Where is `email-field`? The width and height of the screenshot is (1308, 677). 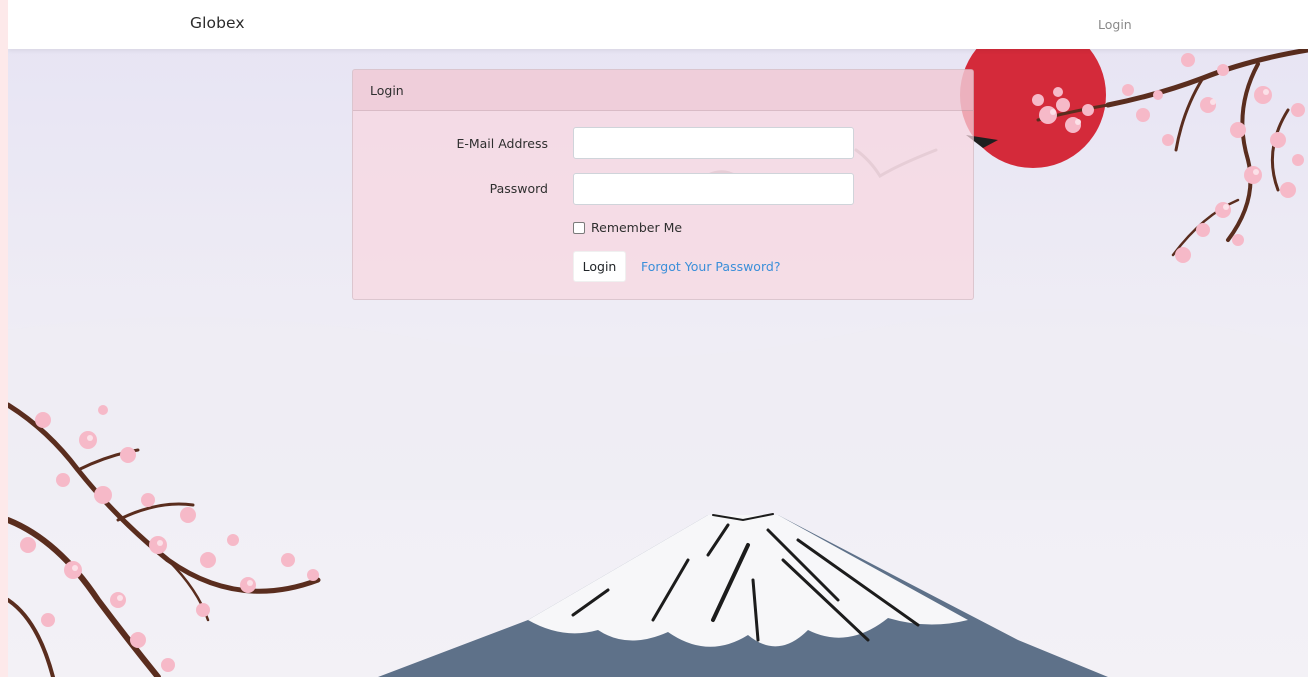
email-field is located at coordinates (713, 143).